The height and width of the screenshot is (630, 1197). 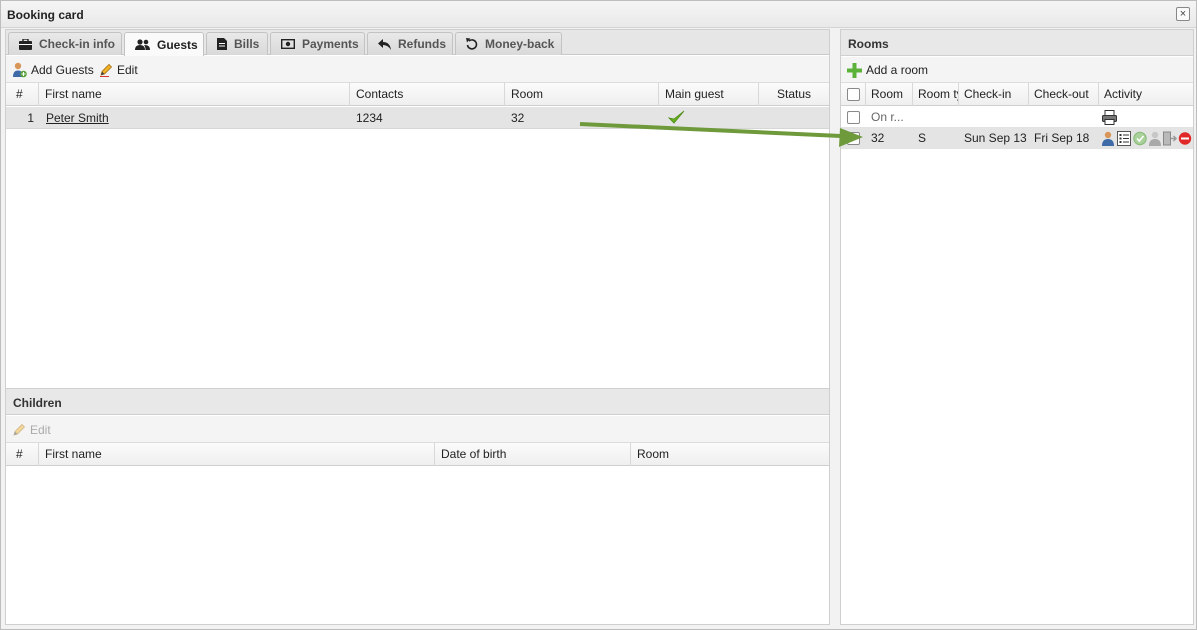 I want to click on select-all-checkbox, so click(x=853, y=94).